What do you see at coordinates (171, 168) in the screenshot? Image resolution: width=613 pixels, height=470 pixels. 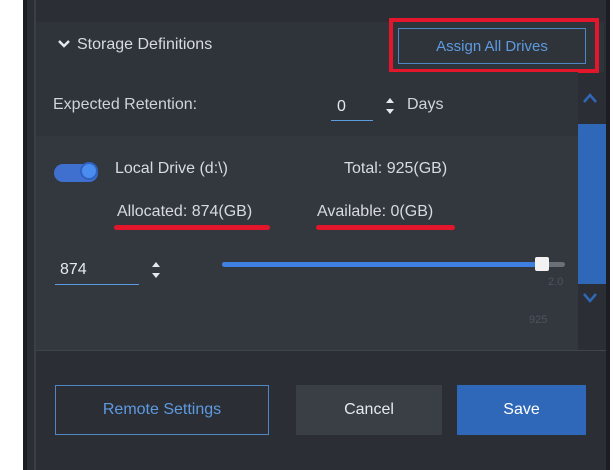 I see `drive-name: Local Drive (d:\)` at bounding box center [171, 168].